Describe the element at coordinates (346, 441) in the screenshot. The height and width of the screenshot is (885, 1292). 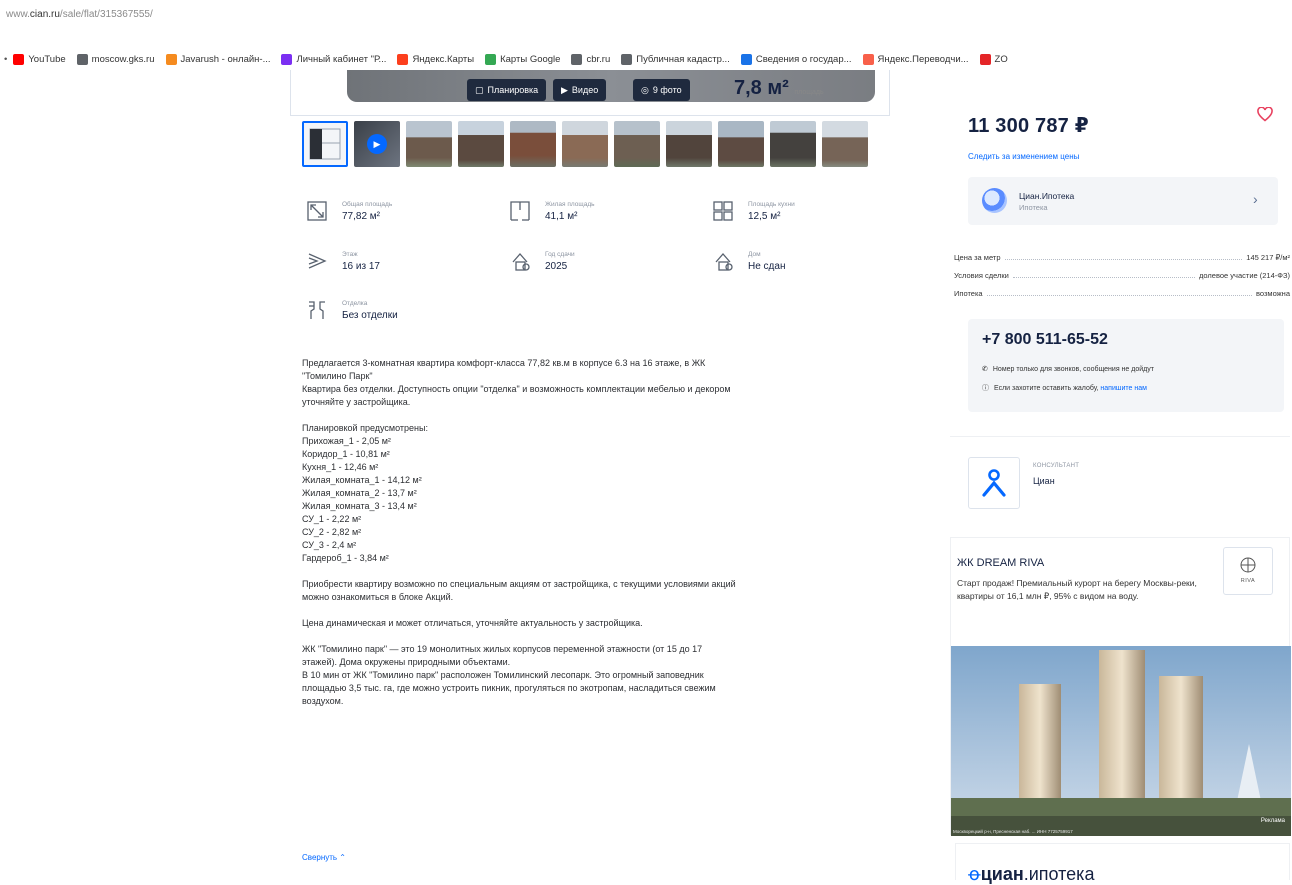
I see `description-line: Прихожая_1 - 2,05 м²` at that location.